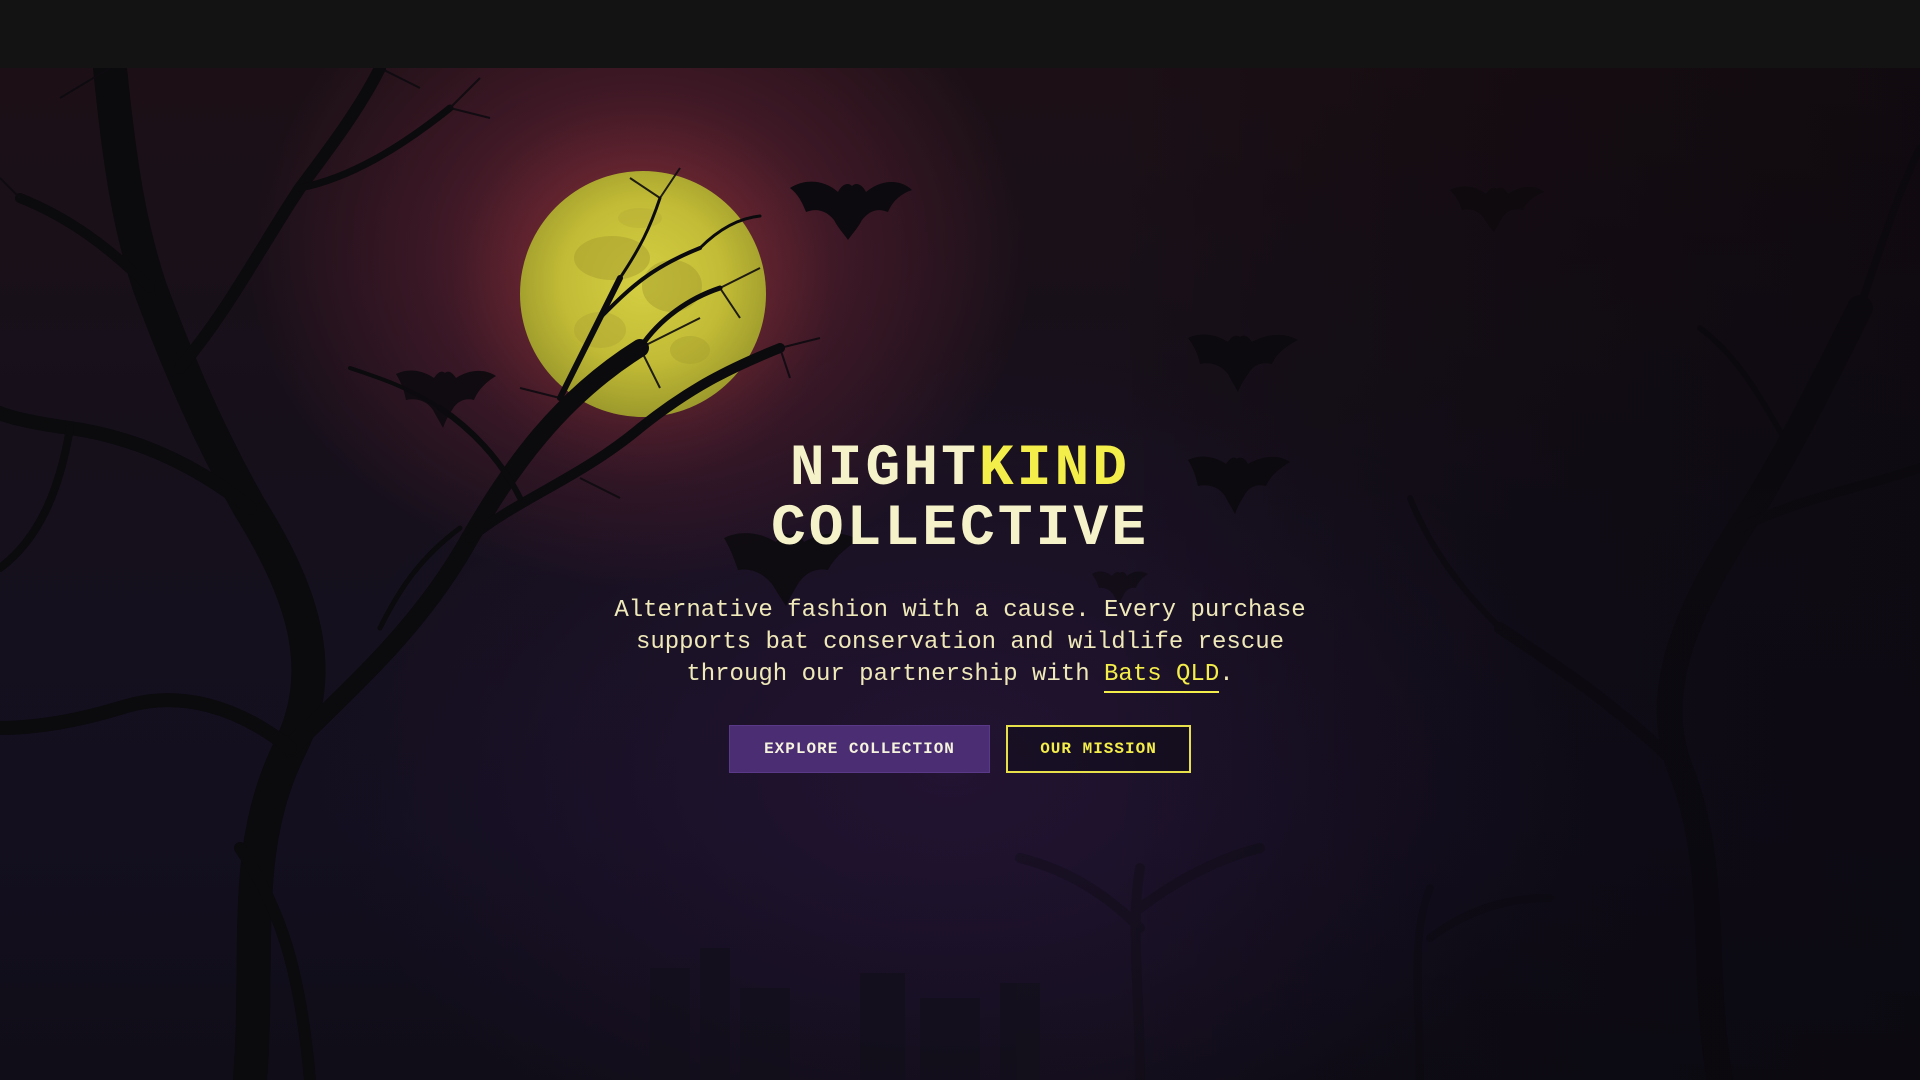 The image size is (1920, 1080). Describe the element at coordinates (1162, 677) in the screenshot. I see `bats-qld-link: Bats QLD` at that location.